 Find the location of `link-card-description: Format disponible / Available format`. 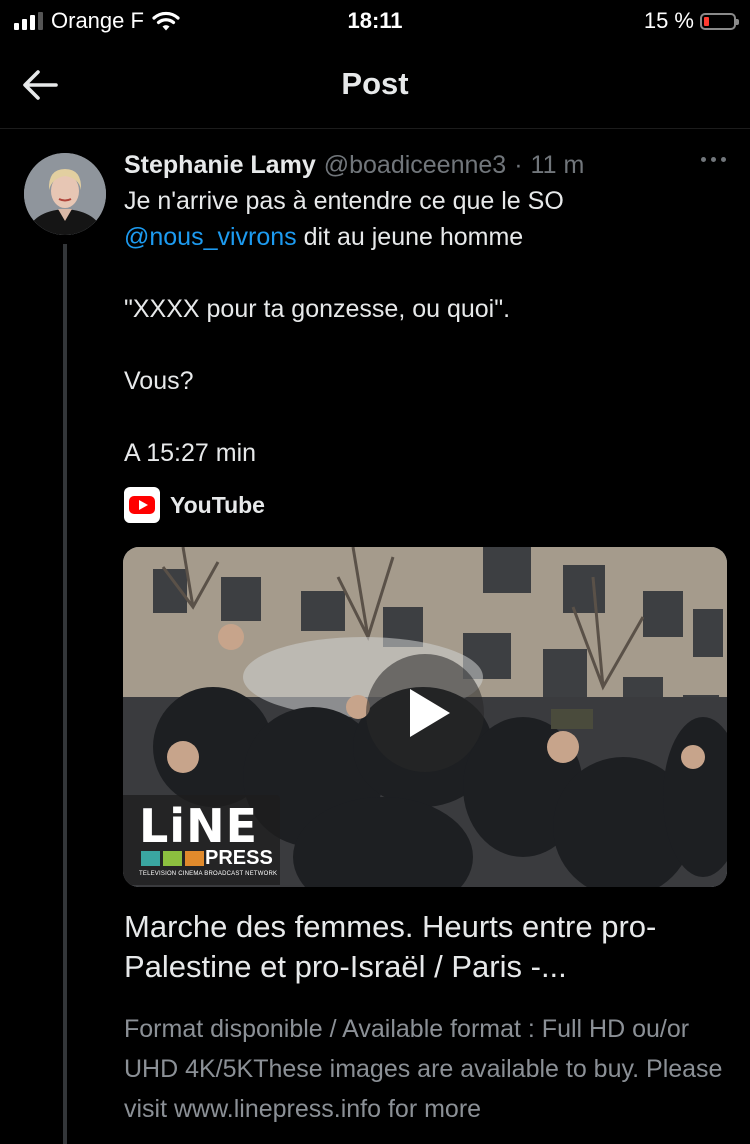

link-card-description: Format disponible / Available format is located at coordinates (423, 1069).